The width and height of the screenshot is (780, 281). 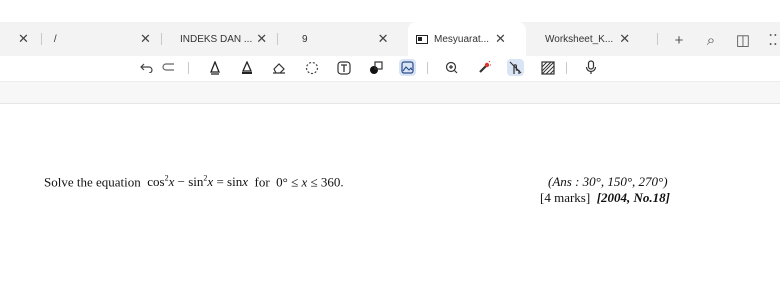 I want to click on tab-mesyuarat: Mesyuarat... ✕, so click(x=467, y=39).